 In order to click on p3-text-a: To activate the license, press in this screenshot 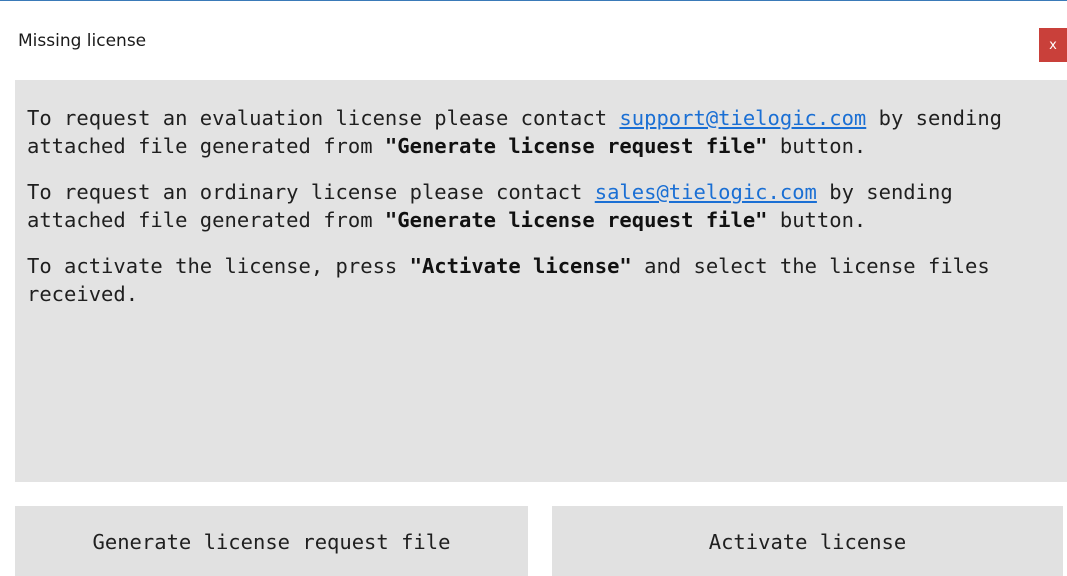, I will do `click(218, 266)`.